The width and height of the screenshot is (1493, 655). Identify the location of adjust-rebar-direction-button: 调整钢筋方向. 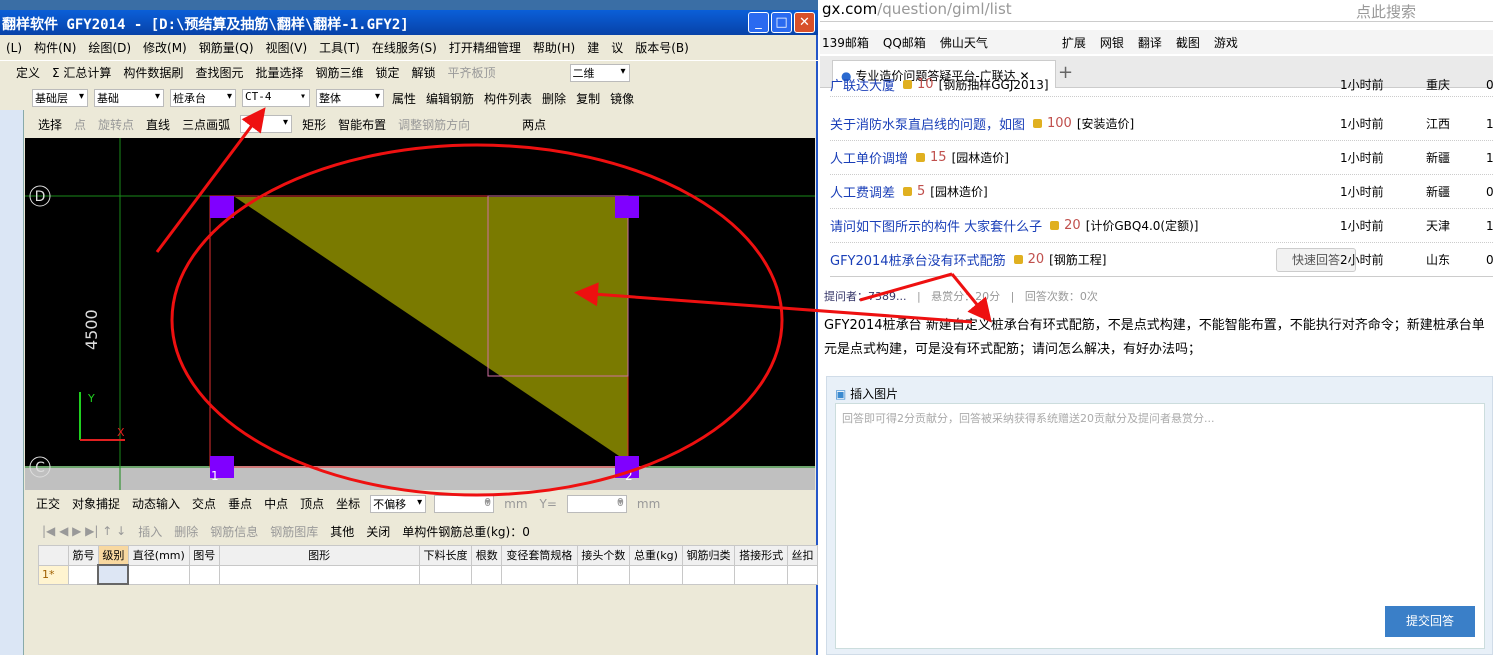
(434, 124).